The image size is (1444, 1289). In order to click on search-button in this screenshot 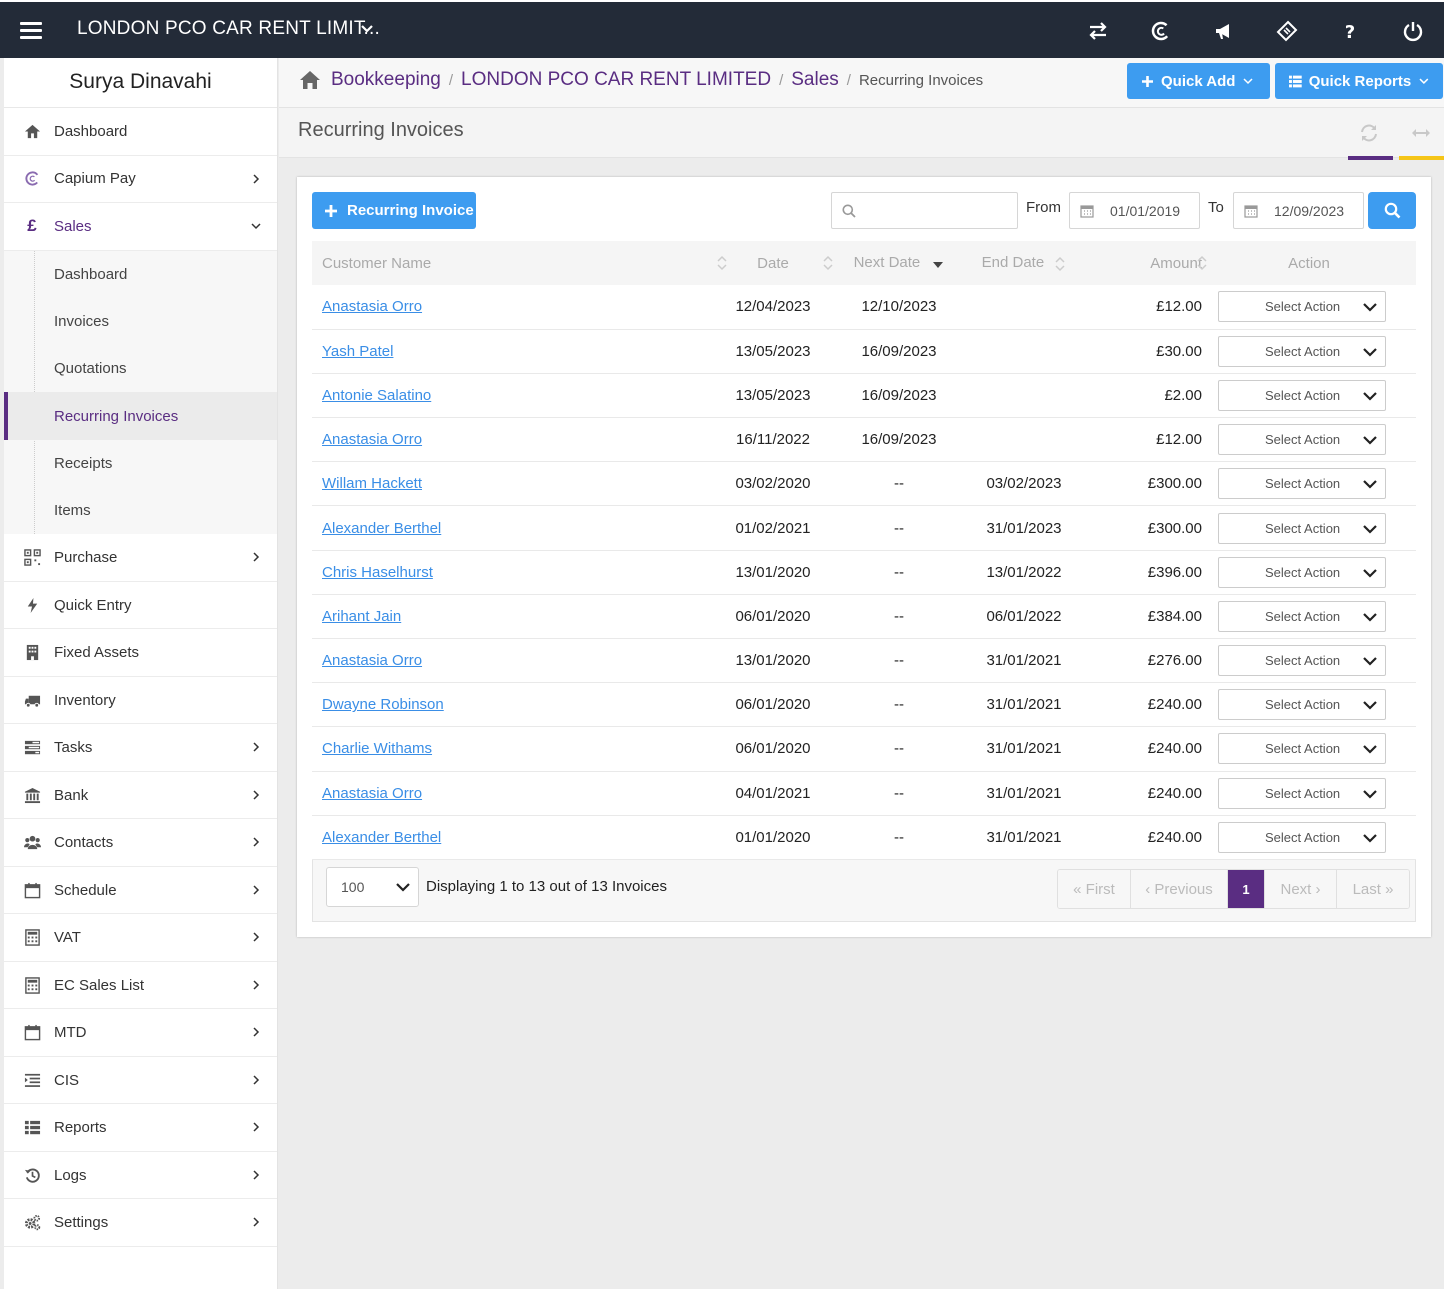, I will do `click(1392, 210)`.